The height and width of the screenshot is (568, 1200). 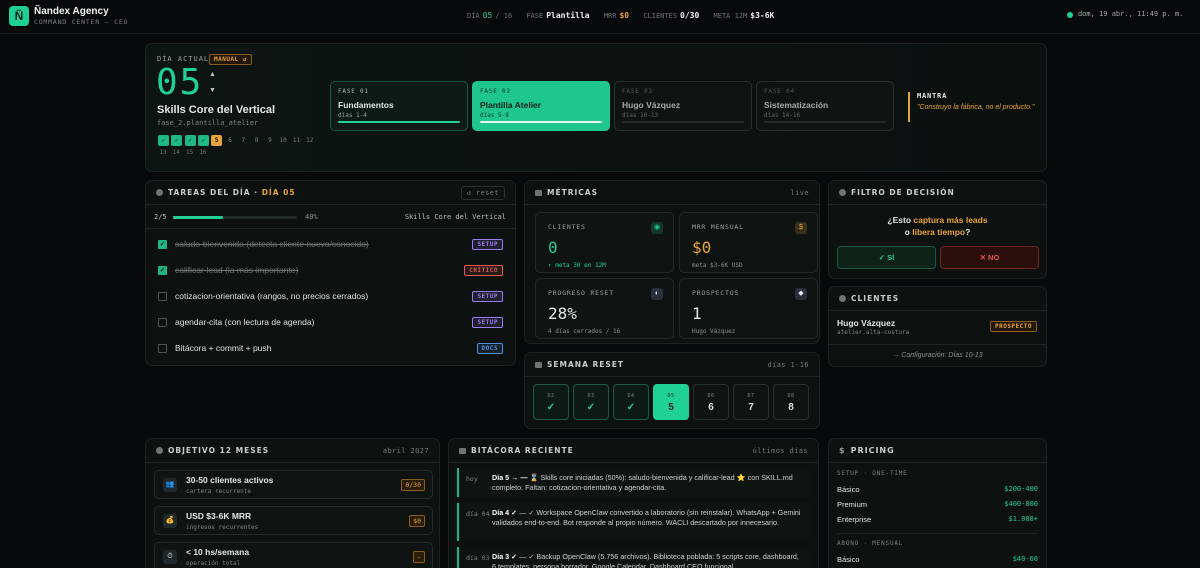 What do you see at coordinates (939, 232) in the screenshot?
I see `decision-highlight-time: libera tiempo` at bounding box center [939, 232].